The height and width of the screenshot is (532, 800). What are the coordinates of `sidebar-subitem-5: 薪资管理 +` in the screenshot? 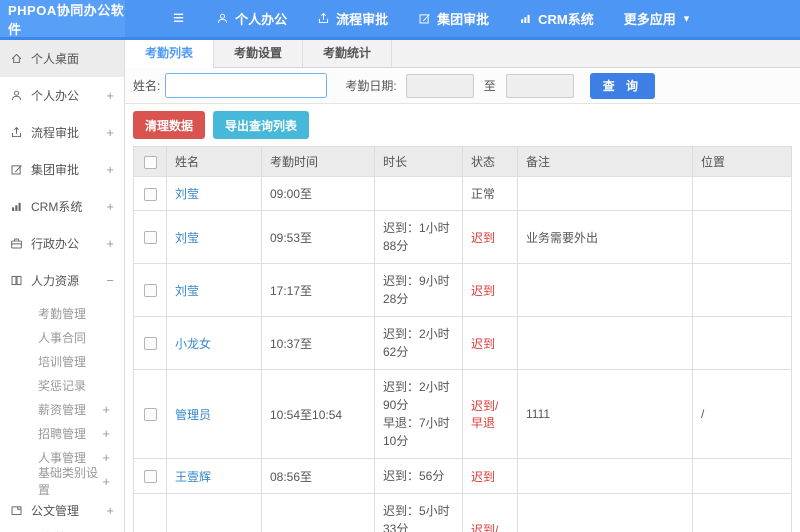 It's located at (62, 409).